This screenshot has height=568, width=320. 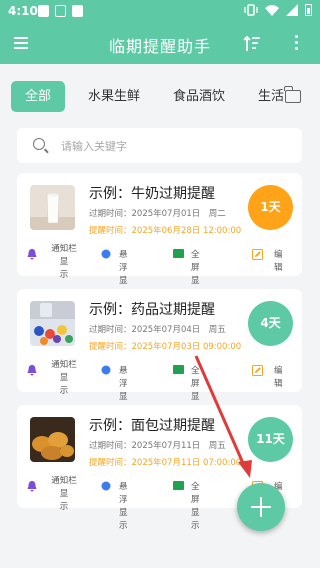 I want to click on days-left-badge: 1天, so click(x=270, y=207).